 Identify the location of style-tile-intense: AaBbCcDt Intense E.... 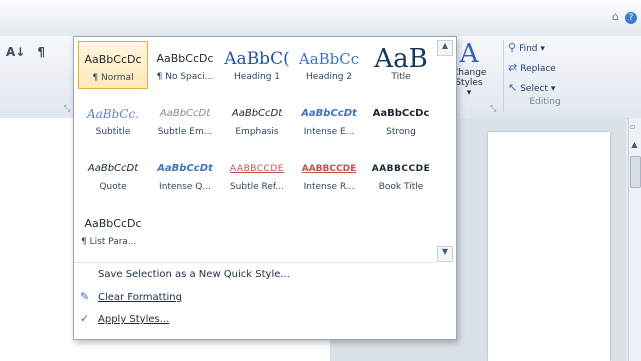
(329, 120).